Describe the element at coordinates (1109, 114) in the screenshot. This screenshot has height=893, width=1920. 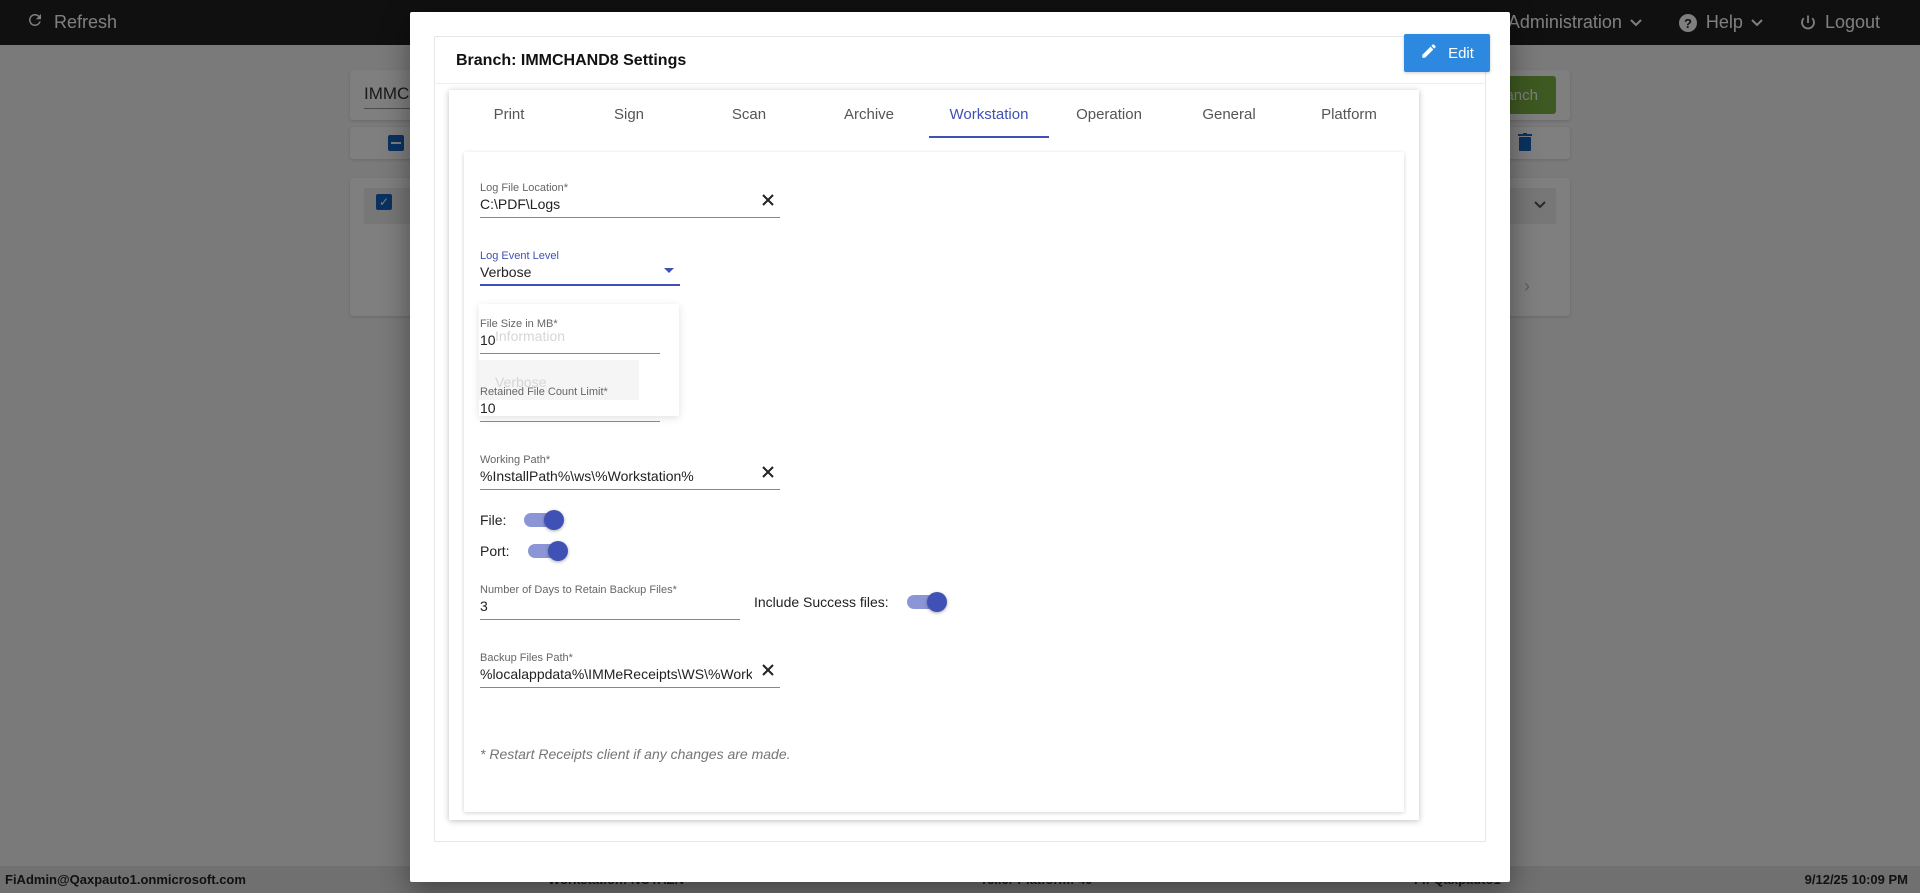
I see `tab-operation: Operation` at that location.